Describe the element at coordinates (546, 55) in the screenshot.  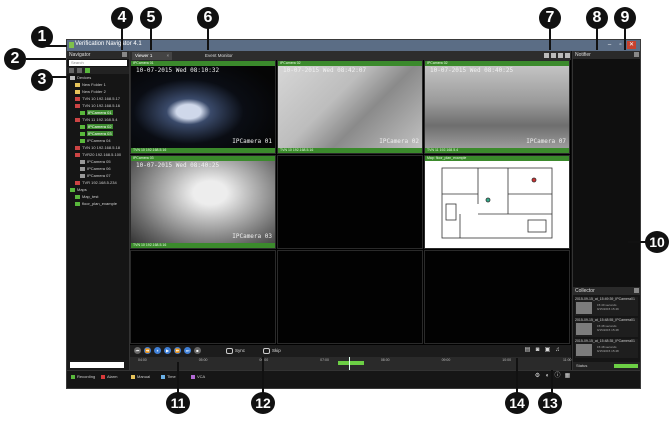
I see `layout-1x1-icon` at that location.